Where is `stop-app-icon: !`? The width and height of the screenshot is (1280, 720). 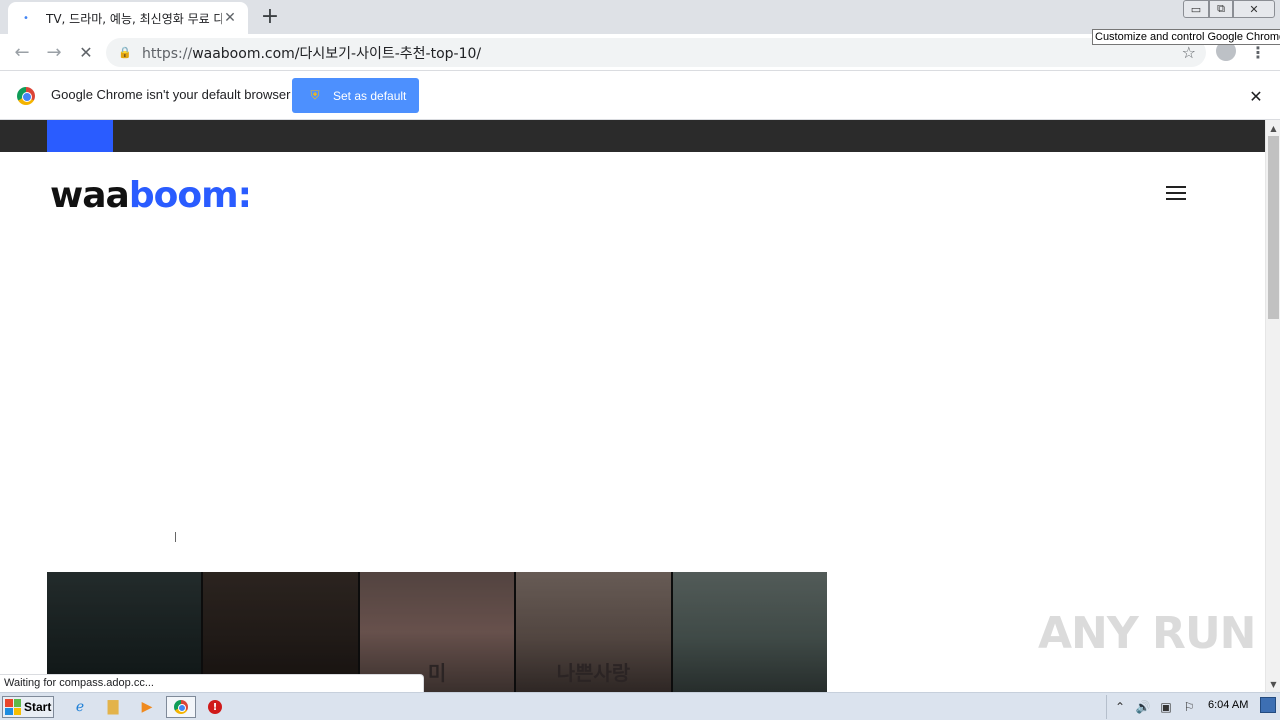 stop-app-icon: ! is located at coordinates (215, 707).